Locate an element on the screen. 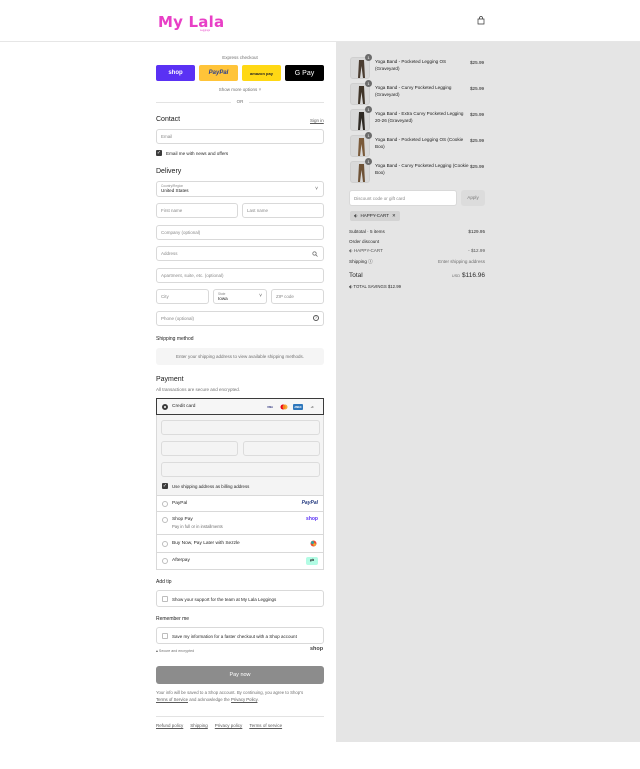  divider-right is located at coordinates (286, 102).